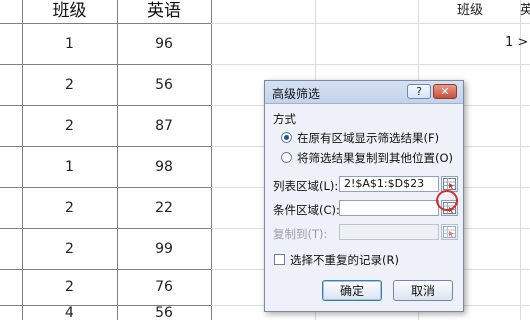  What do you see at coordinates (445, 91) in the screenshot?
I see `close-button: ✕` at bounding box center [445, 91].